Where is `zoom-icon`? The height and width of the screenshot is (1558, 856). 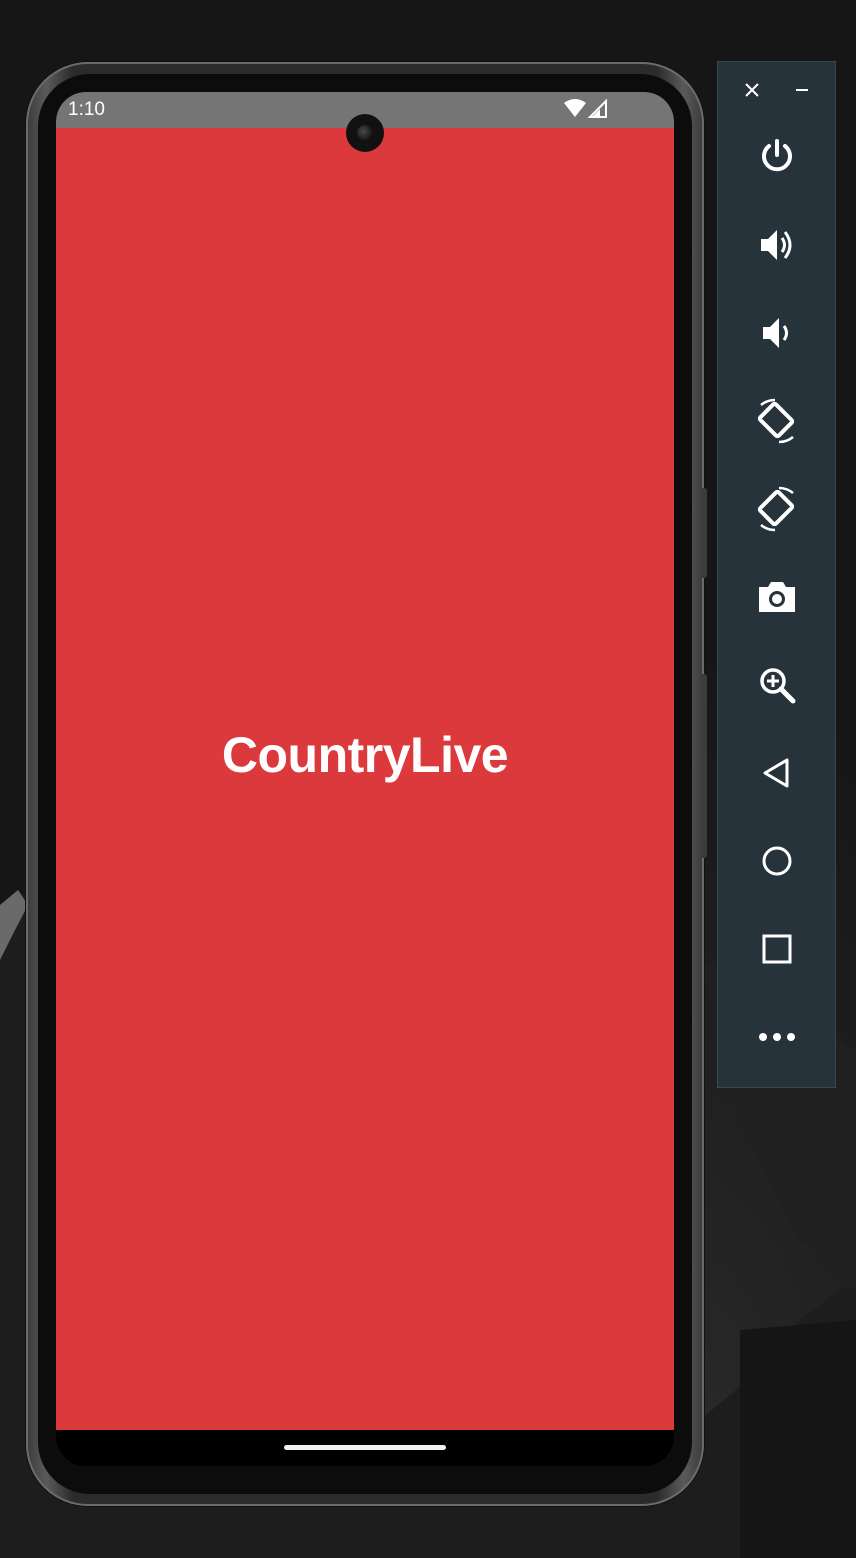 zoom-icon is located at coordinates (778, 686).